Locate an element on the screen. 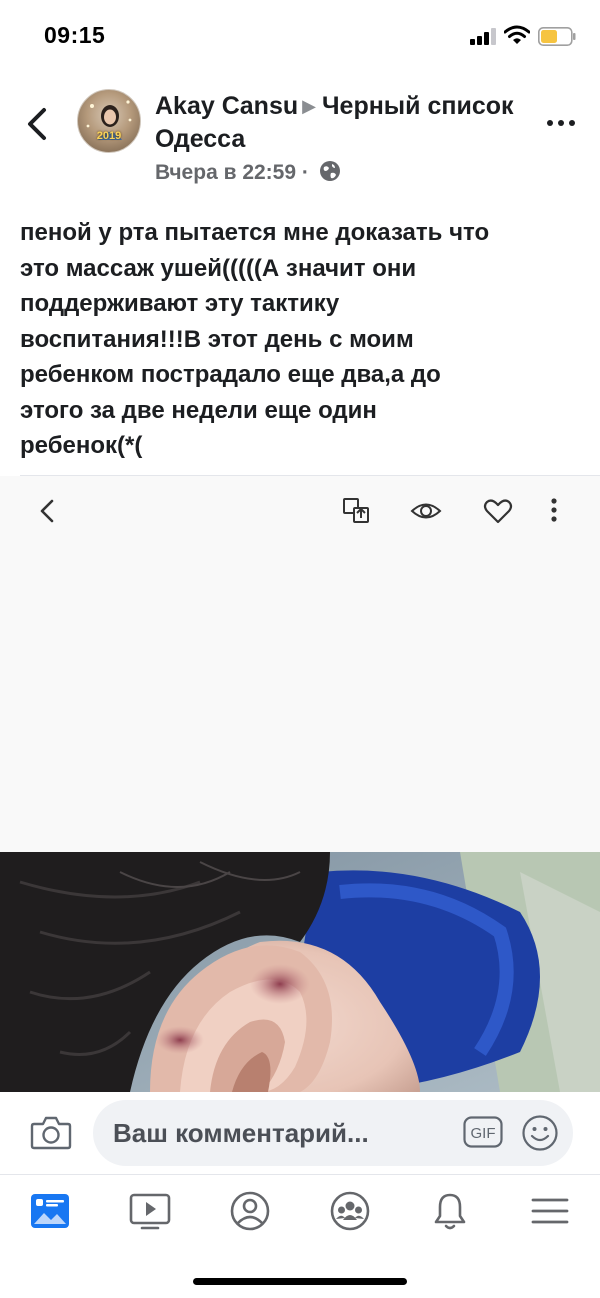  post-text-line: поддерживают эту тактику is located at coordinates (180, 303).